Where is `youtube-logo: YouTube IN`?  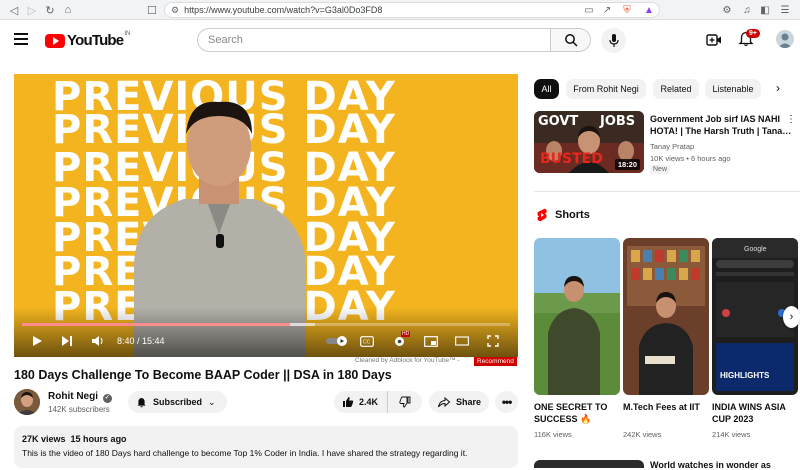 youtube-logo: YouTube IN is located at coordinates (88, 39).